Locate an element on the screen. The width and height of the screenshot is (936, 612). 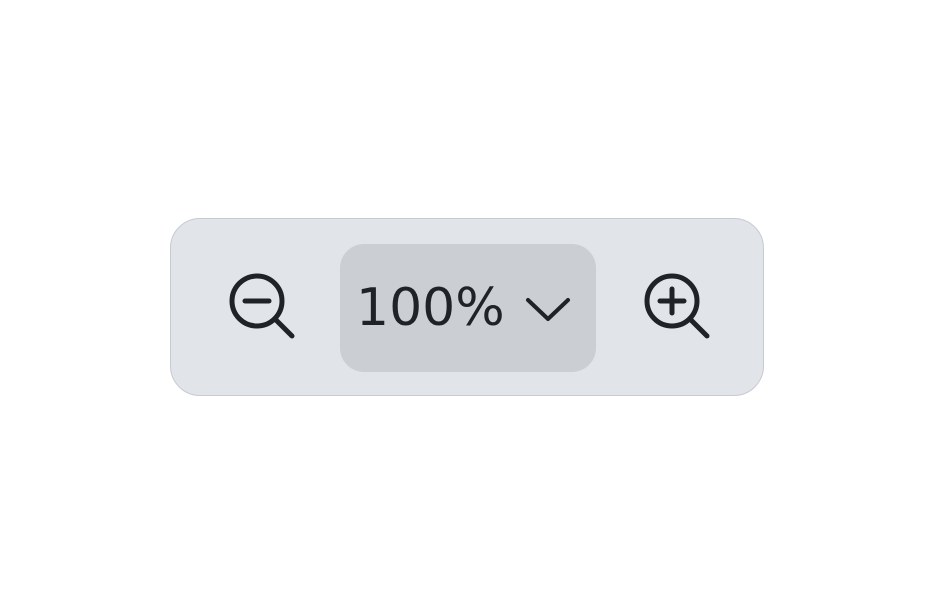
zoom-out-button is located at coordinates (262, 307).